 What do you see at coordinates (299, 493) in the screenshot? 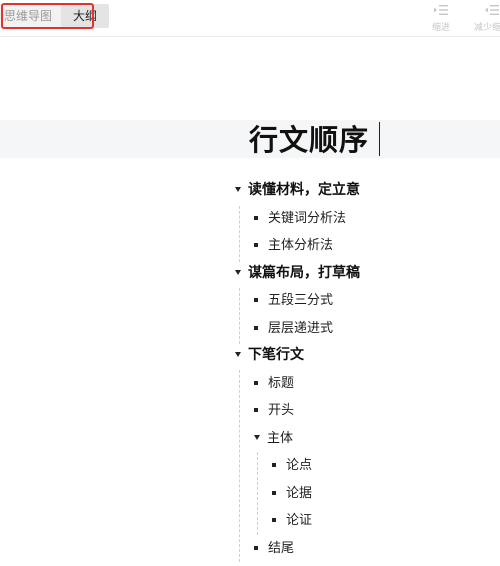
I see `outline-node-label: 论据` at bounding box center [299, 493].